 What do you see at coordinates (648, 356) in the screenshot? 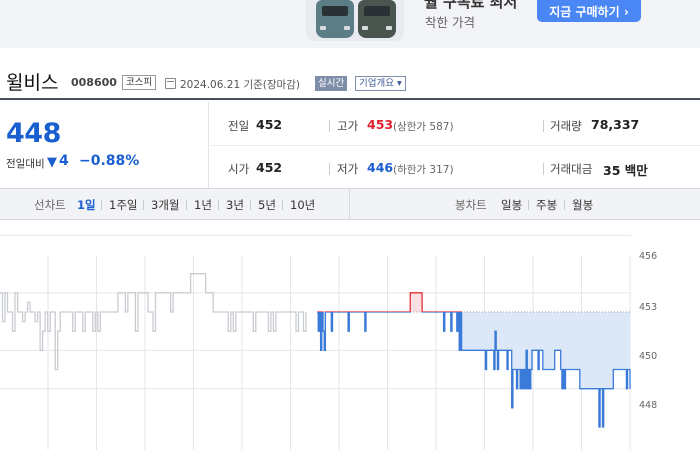
I see `y-tick-label: 450` at bounding box center [648, 356].